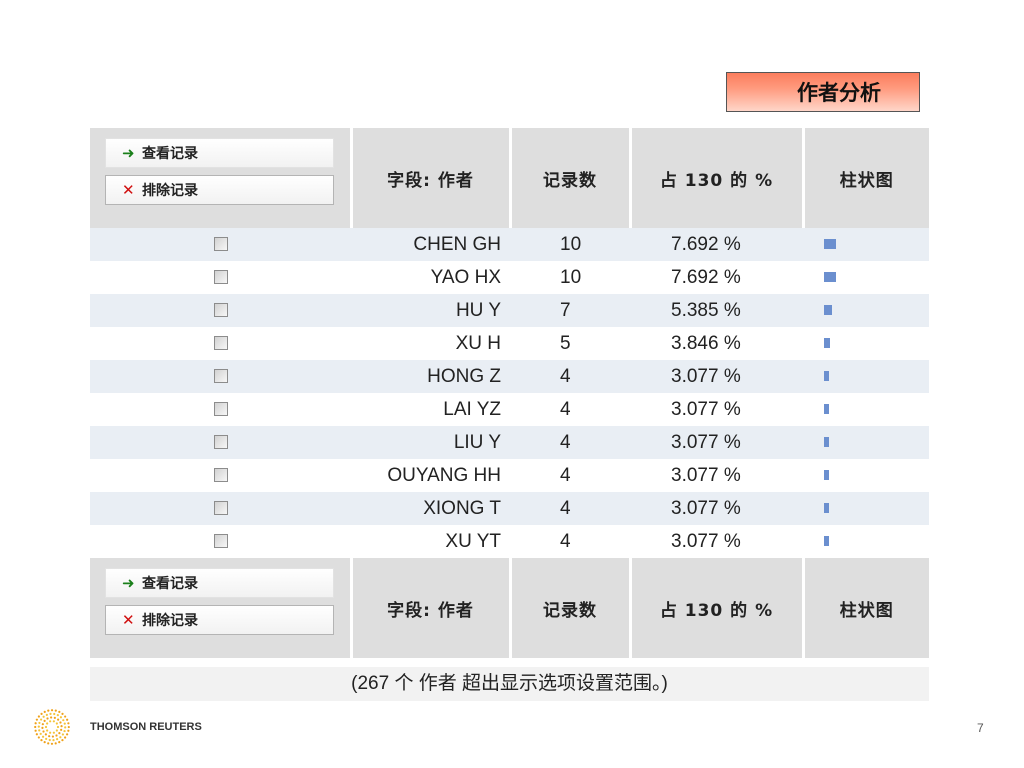 Image resolution: width=1024 pixels, height=768 pixels. What do you see at coordinates (430, 343) in the screenshot?
I see `author-name: XU H` at bounding box center [430, 343].